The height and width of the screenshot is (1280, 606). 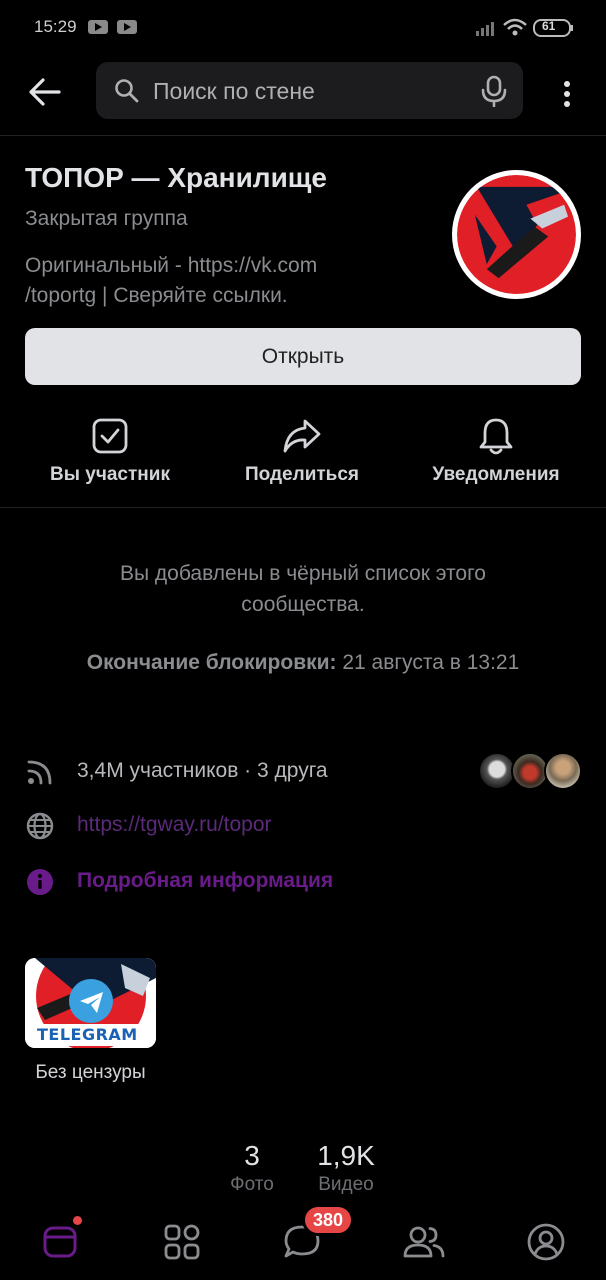 I want to click on website-link: https://tgway.ru/topor, so click(x=174, y=825).